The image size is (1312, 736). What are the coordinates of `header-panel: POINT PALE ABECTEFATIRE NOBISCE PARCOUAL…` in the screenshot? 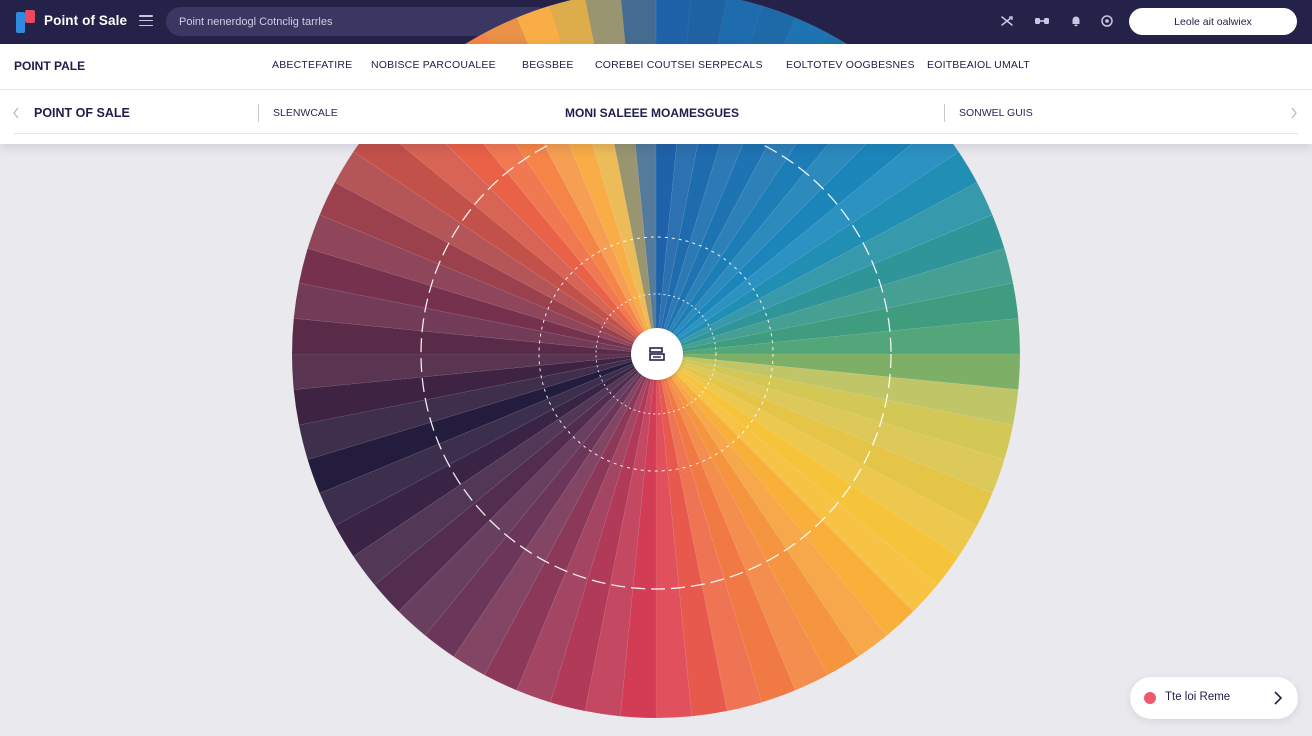 It's located at (656, 94).